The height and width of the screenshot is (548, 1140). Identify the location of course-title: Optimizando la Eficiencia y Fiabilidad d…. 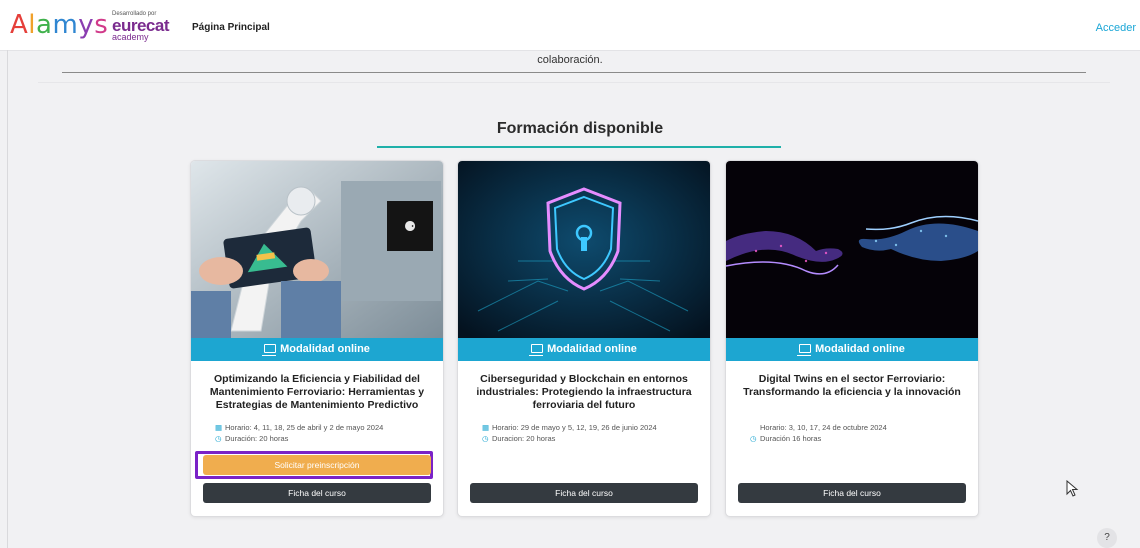
(317, 392).